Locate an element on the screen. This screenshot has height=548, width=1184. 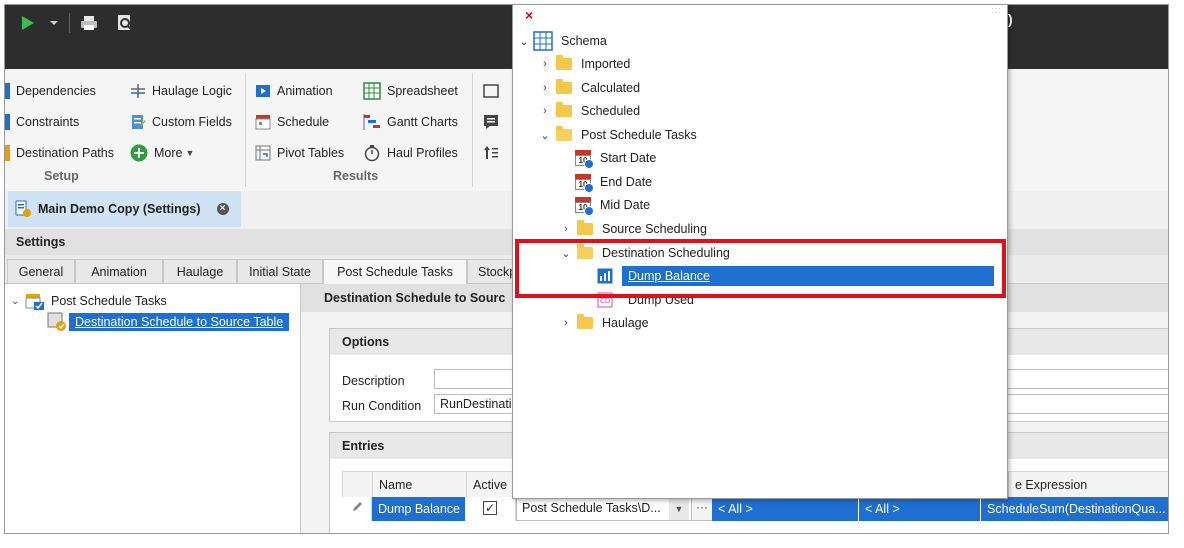
sort-icon is located at coordinates (491, 152).